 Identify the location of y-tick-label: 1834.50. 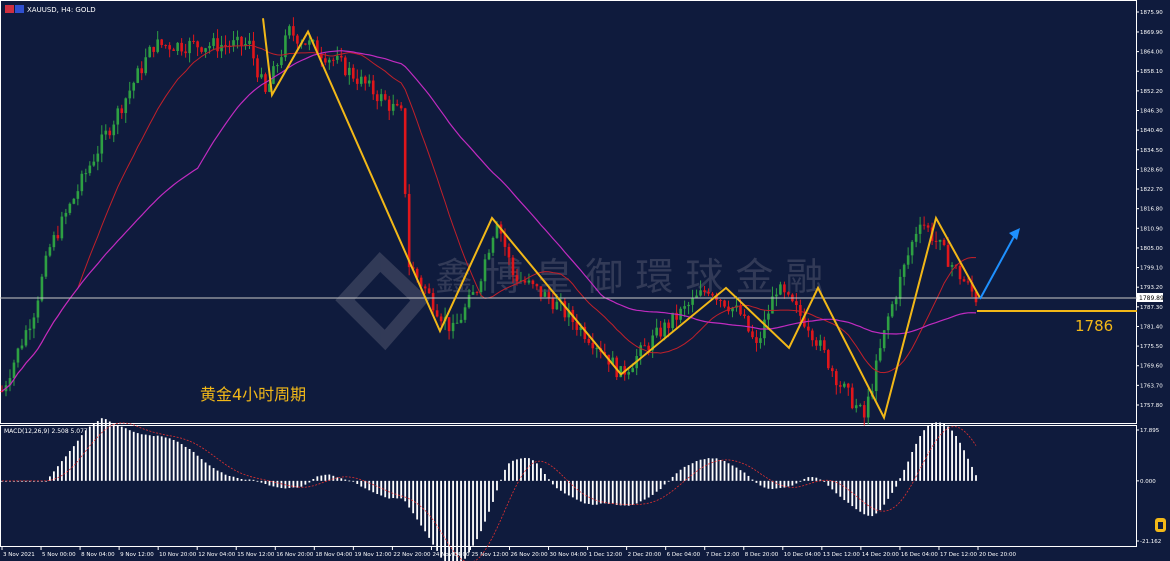
(1151, 151).